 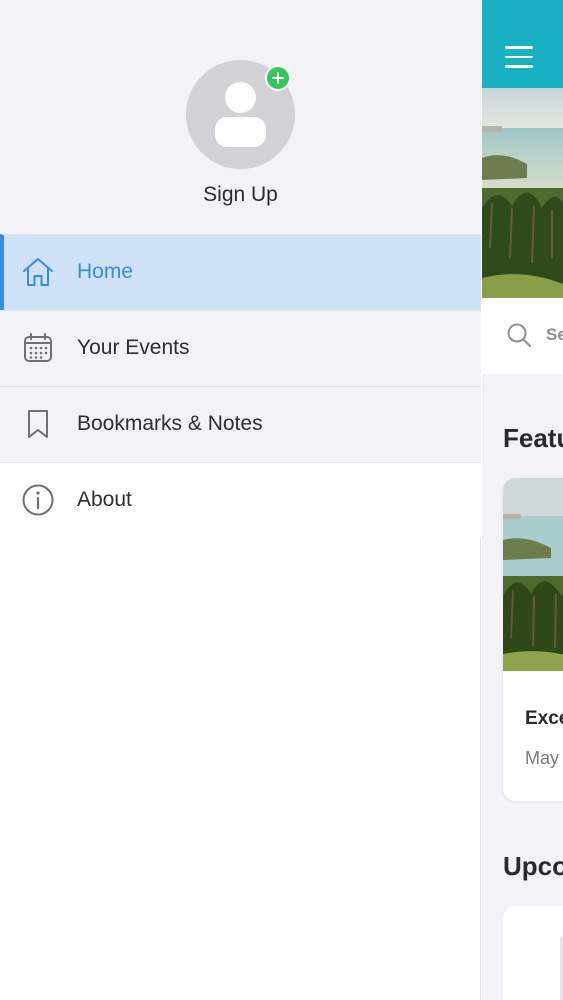 I want to click on menu-item-home-label: Home, so click(x=105, y=271).